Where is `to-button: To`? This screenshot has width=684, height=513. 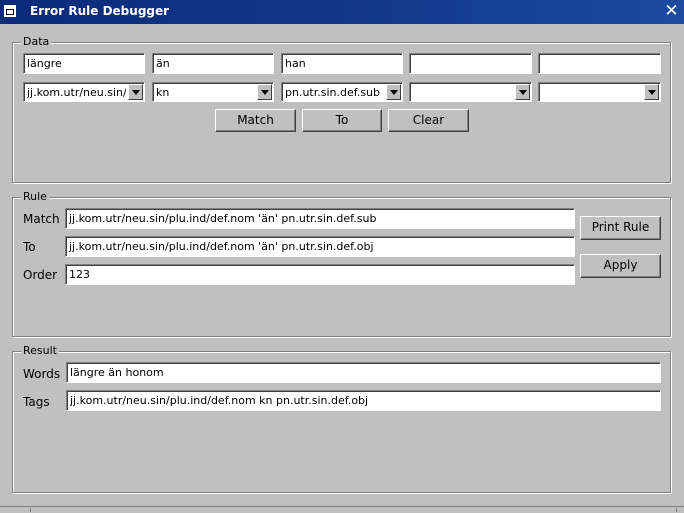
to-button: To is located at coordinates (342, 120).